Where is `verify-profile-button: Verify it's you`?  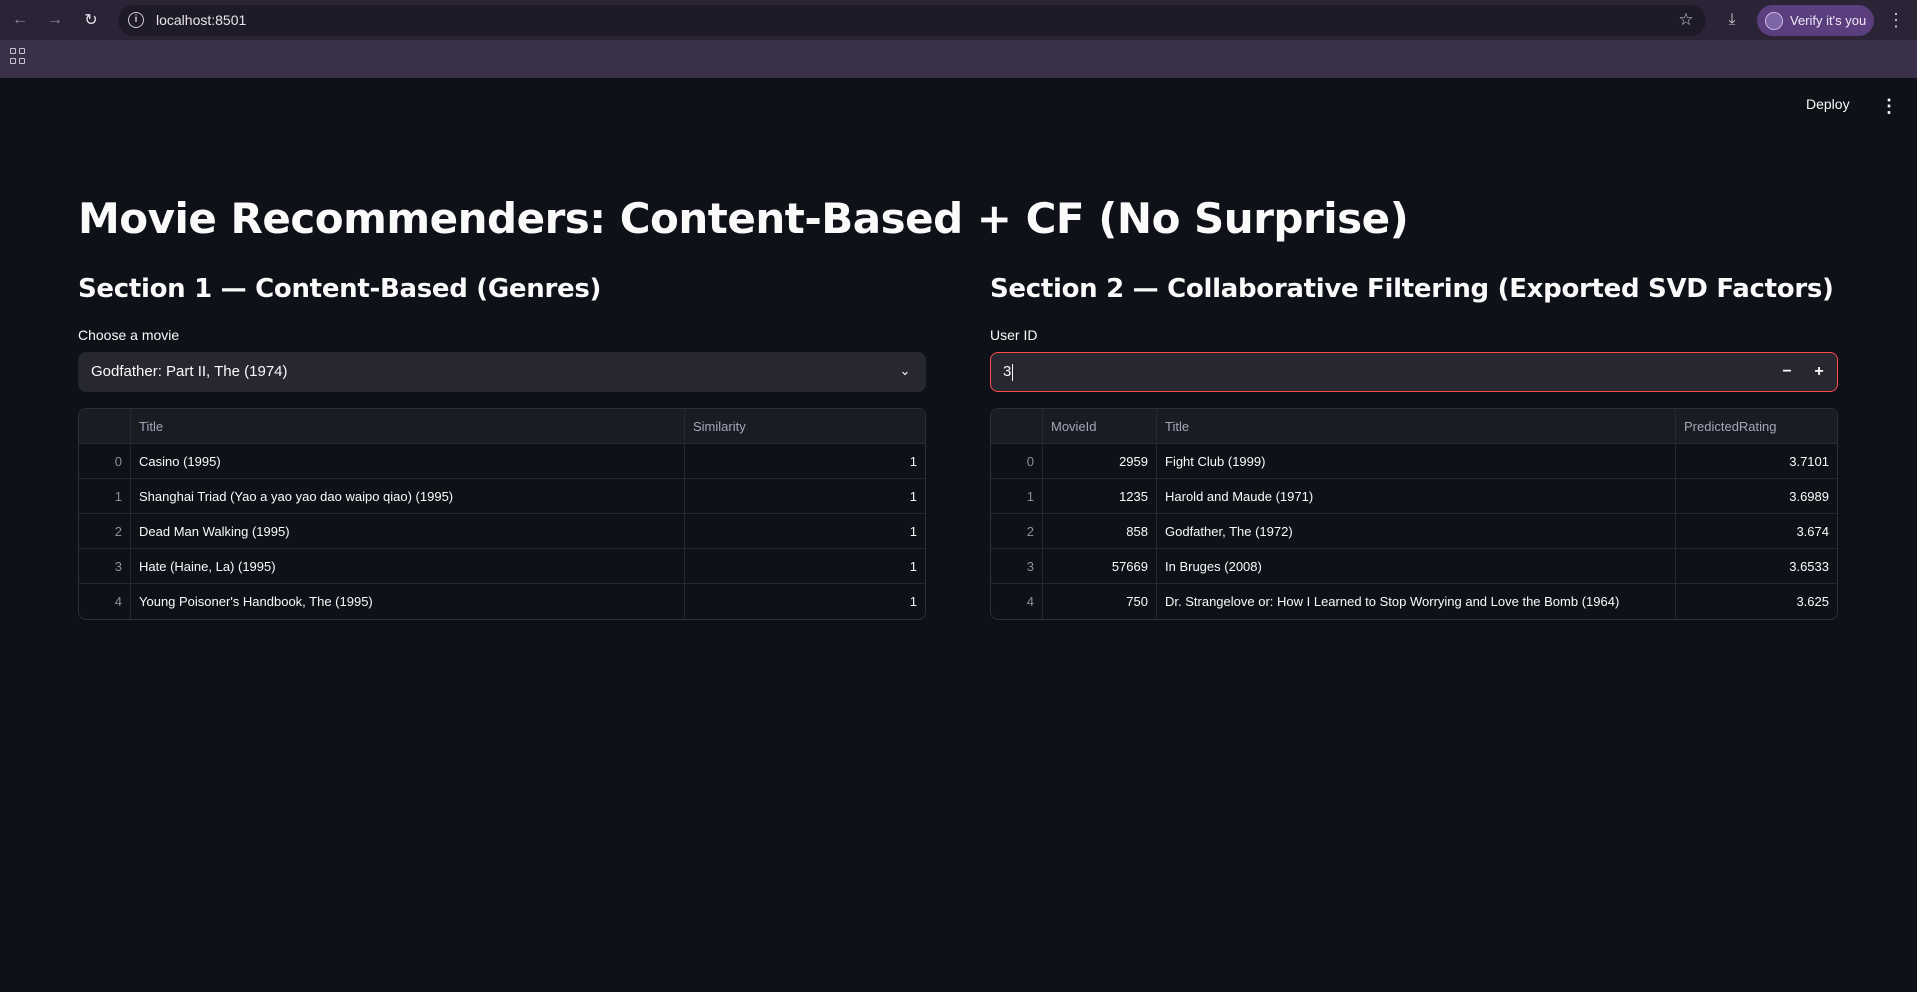
verify-profile-button: Verify it's you is located at coordinates (1815, 20).